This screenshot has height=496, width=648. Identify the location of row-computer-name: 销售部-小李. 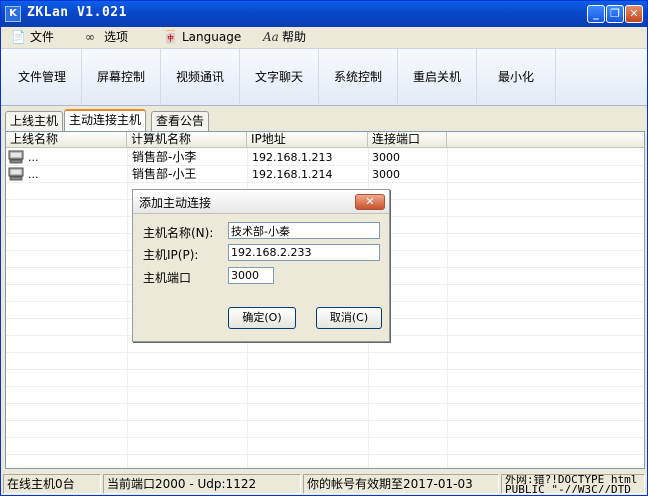
(164, 157).